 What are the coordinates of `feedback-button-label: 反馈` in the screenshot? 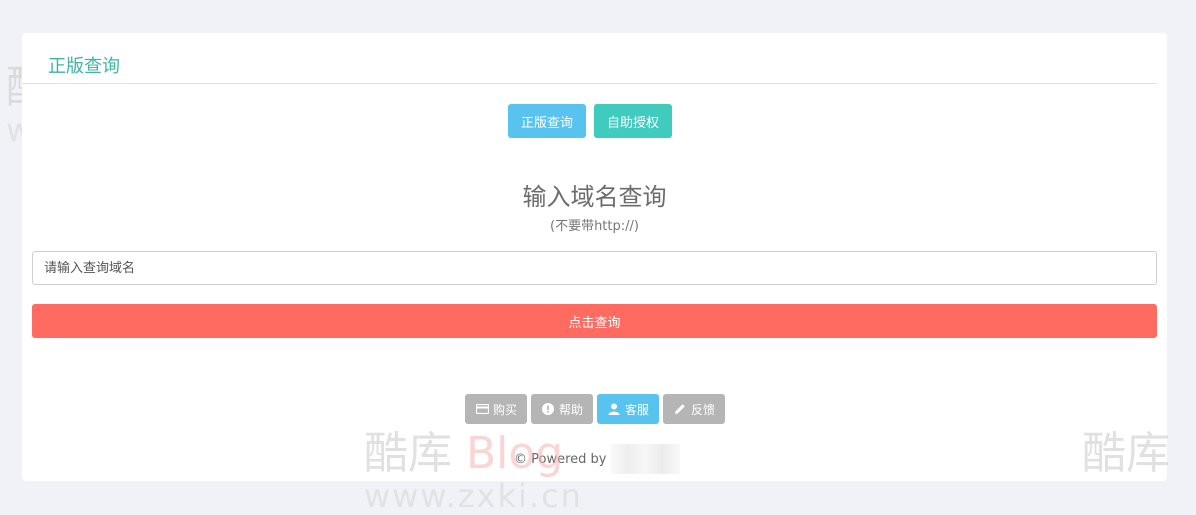 It's located at (703, 409).